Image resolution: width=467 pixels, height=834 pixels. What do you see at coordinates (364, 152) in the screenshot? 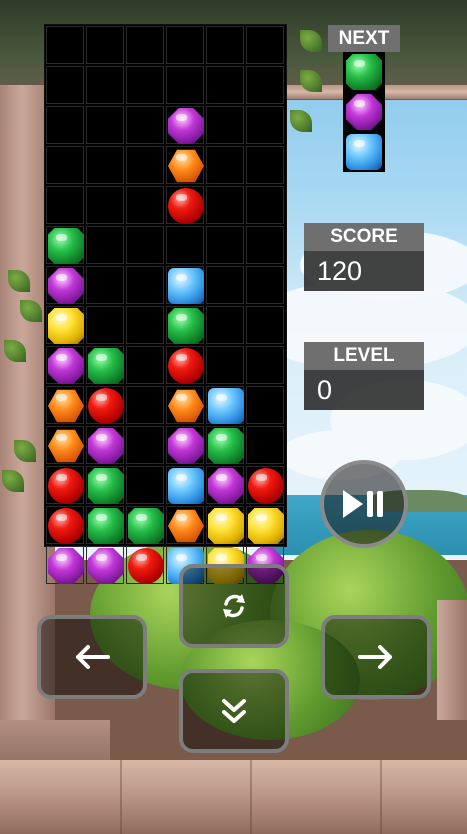
I see `next-blue-gem` at bounding box center [364, 152].